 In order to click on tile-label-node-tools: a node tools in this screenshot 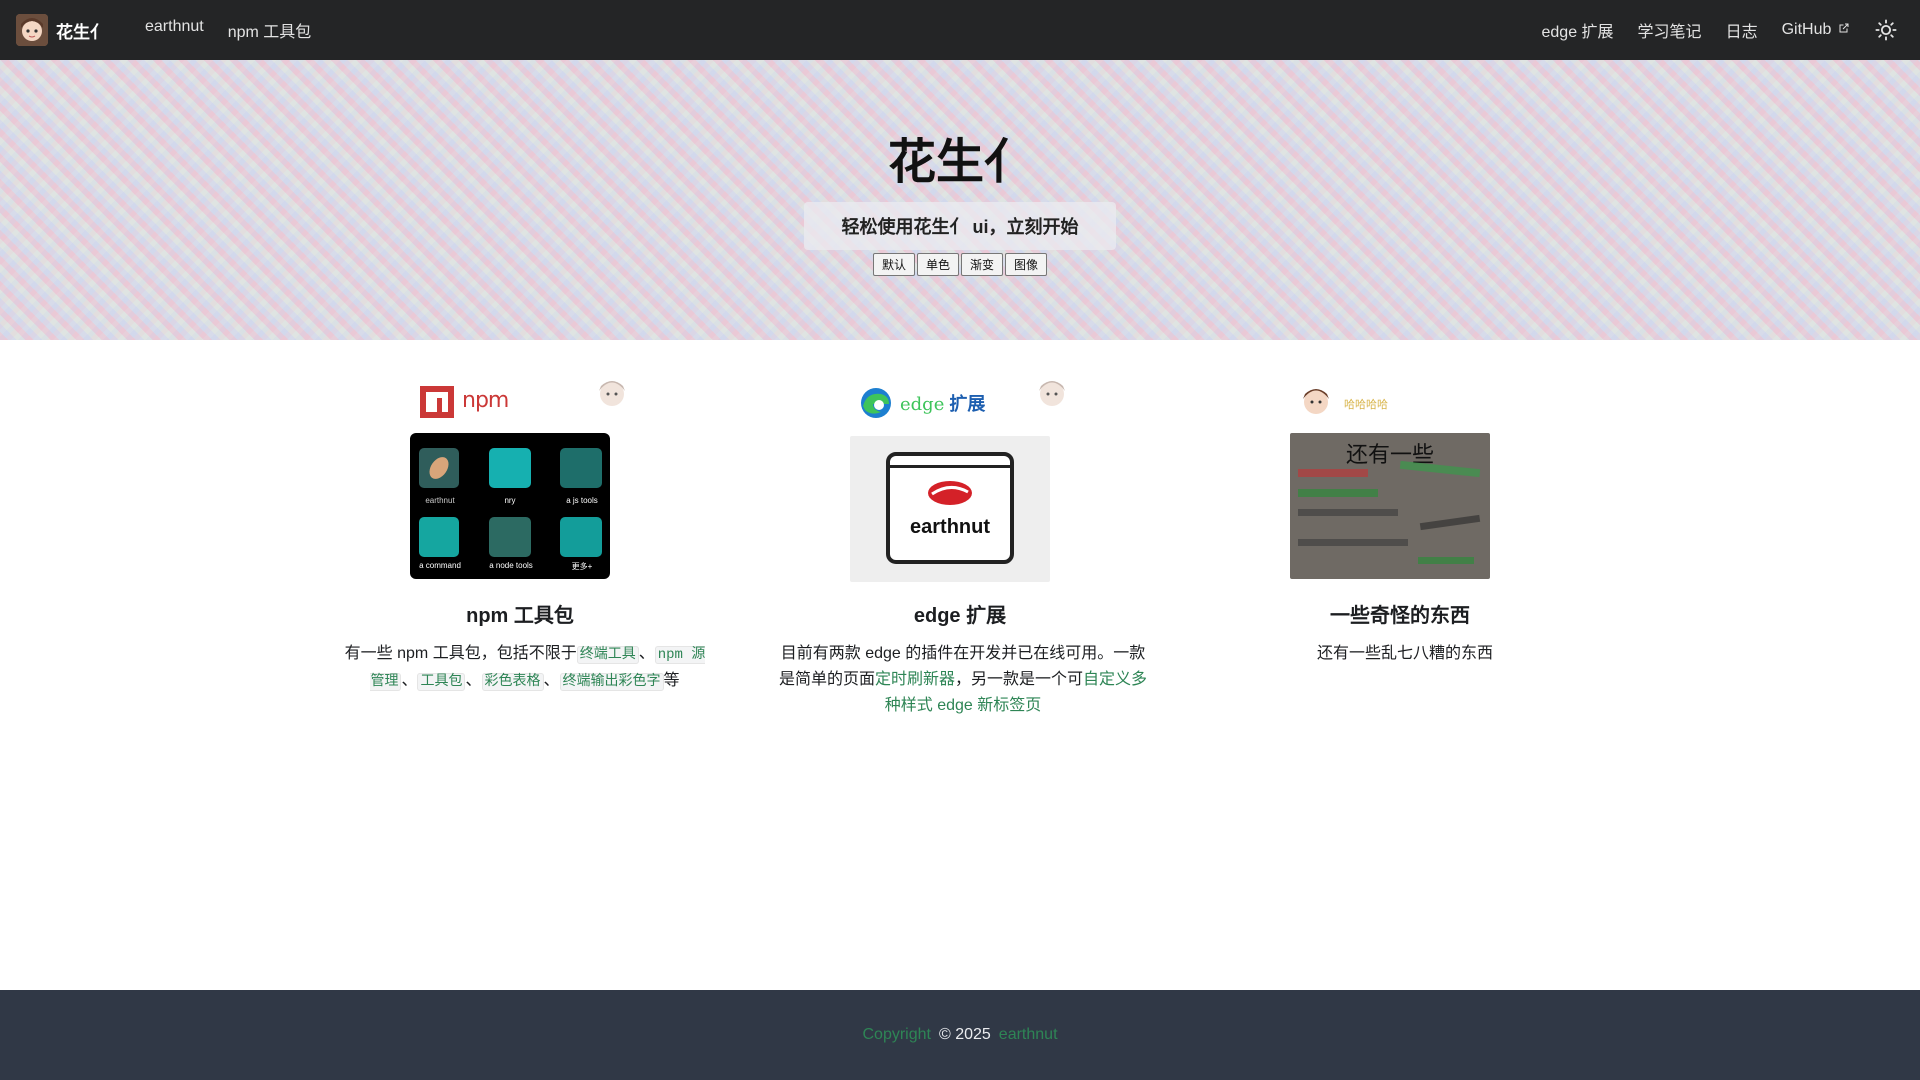, I will do `click(511, 565)`.